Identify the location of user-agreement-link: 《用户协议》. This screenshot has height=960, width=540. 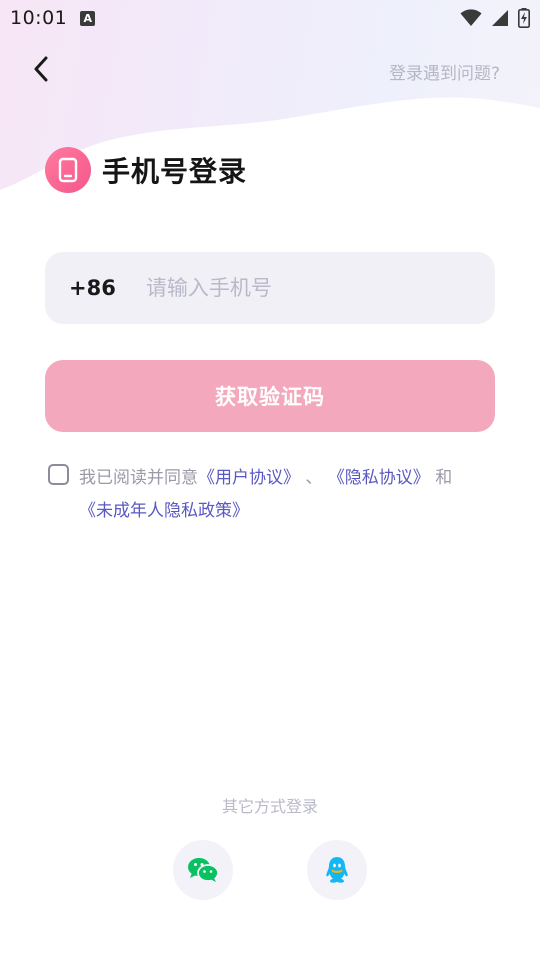
(249, 478).